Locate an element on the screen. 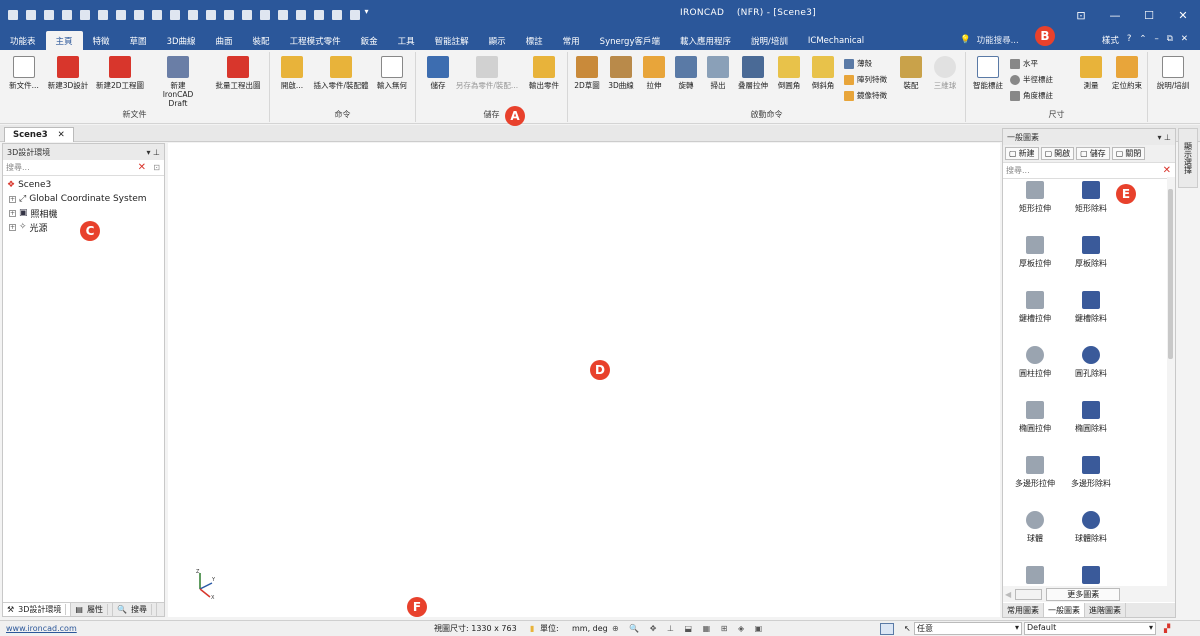 The image size is (1200, 636). tab-3: 草圖 is located at coordinates (138, 40).